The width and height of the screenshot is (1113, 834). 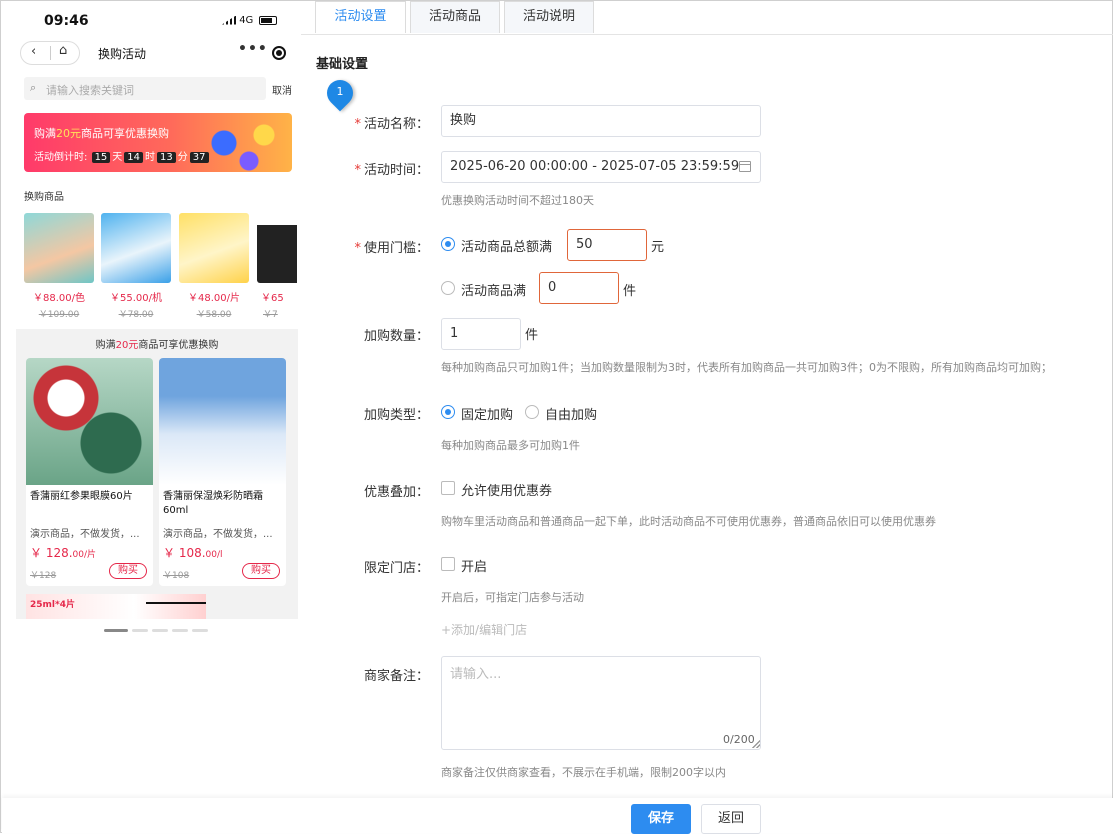 What do you see at coordinates (157, 53) in the screenshot?
I see `phone-nav-bar: ‹ ⌂ 换购活动 •••` at bounding box center [157, 53].